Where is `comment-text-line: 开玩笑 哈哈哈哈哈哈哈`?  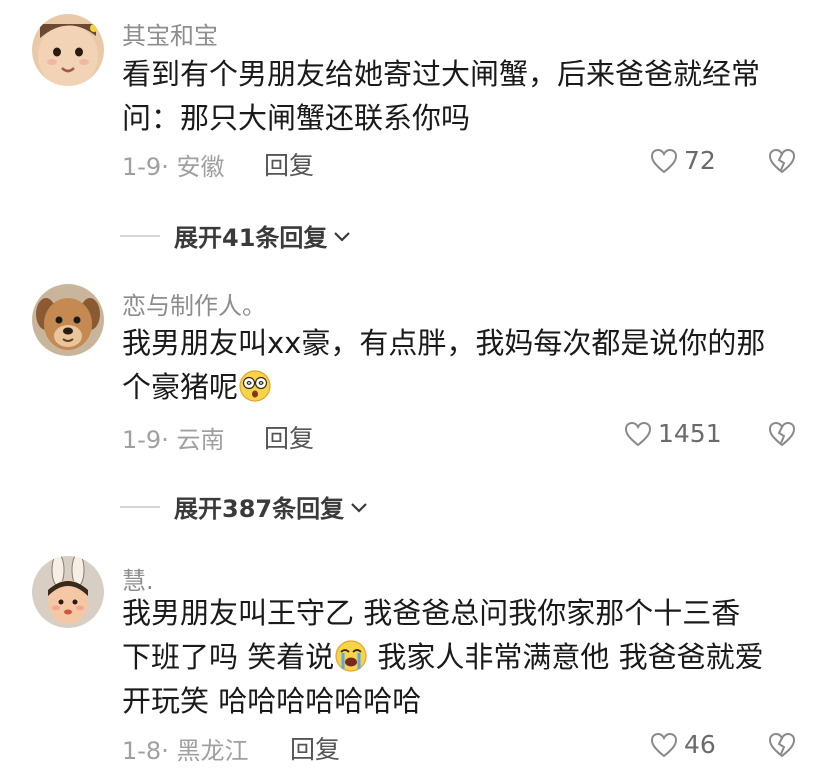
comment-text-line: 开玩笑 哈哈哈哈哈哈哈 is located at coordinates (272, 701).